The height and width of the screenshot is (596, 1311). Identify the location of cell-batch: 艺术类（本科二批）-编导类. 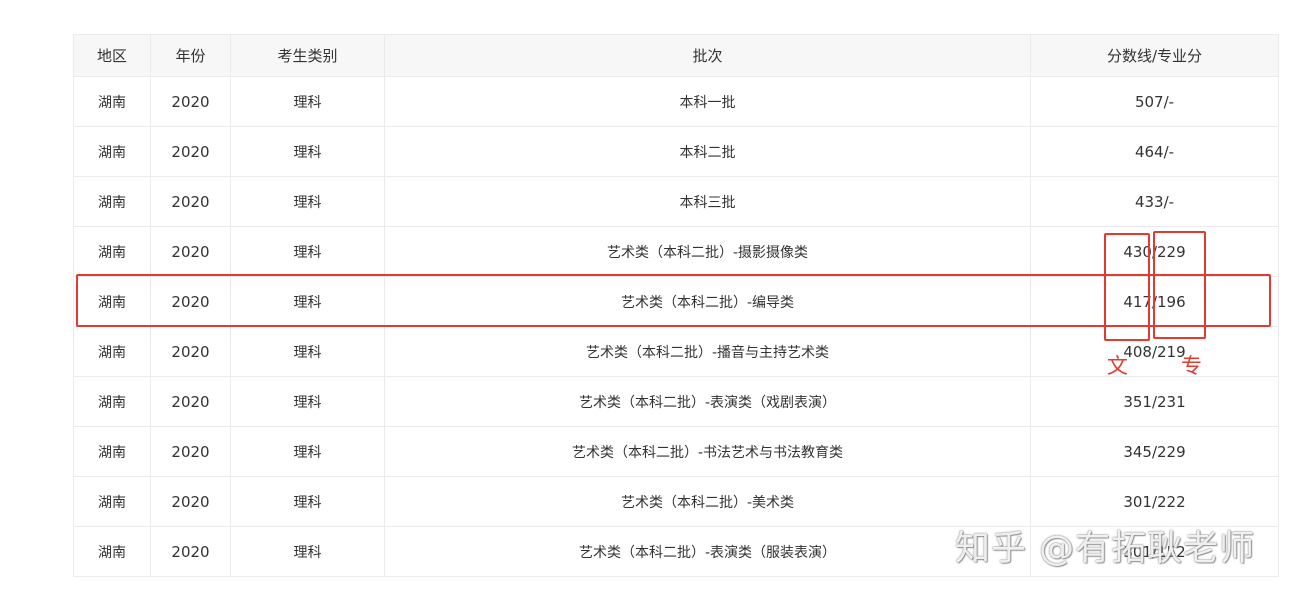
(707, 301).